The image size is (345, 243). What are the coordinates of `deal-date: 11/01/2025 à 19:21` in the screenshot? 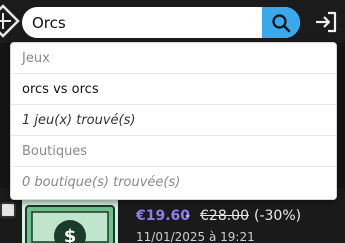 It's located at (195, 236).